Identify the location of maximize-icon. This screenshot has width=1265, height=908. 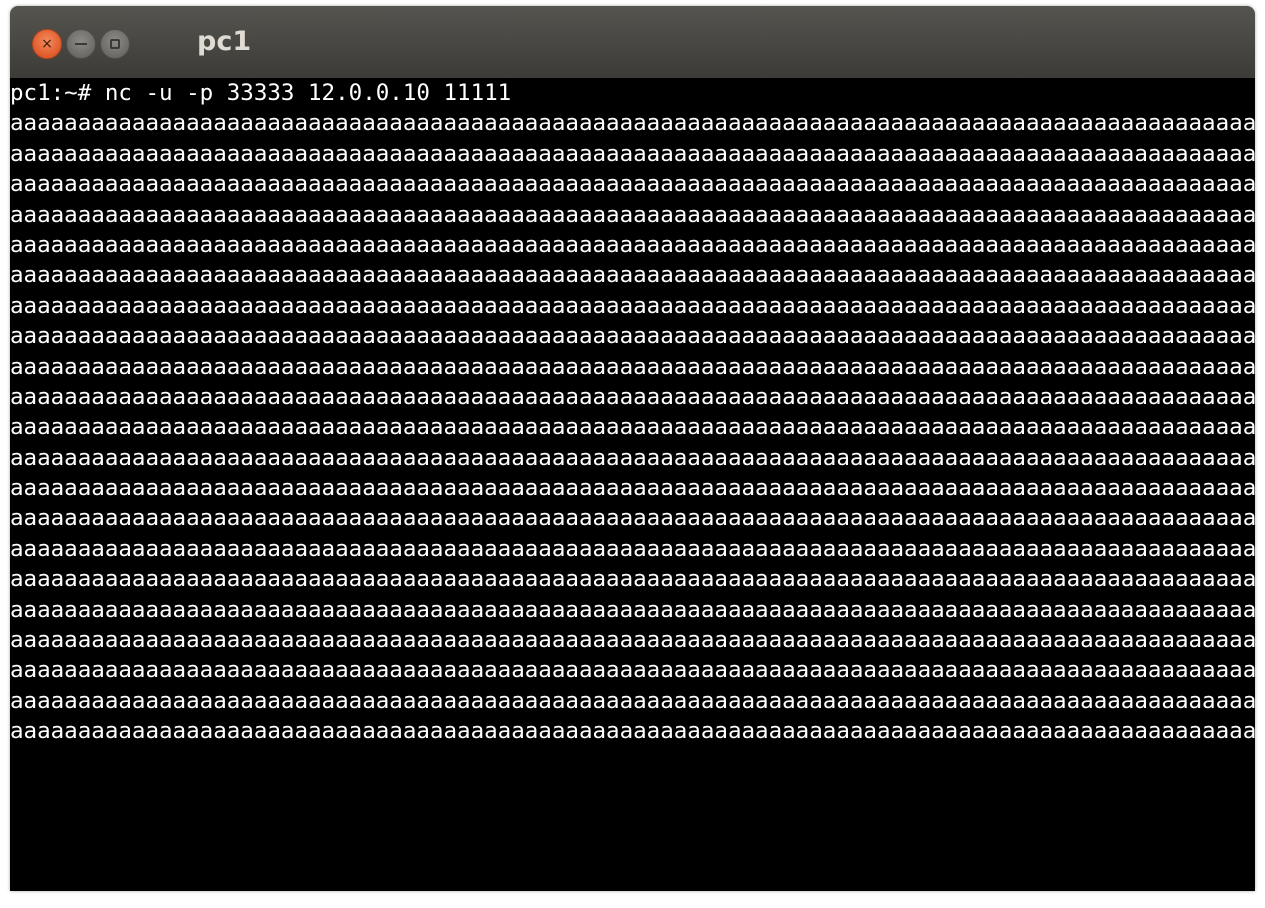
(115, 44).